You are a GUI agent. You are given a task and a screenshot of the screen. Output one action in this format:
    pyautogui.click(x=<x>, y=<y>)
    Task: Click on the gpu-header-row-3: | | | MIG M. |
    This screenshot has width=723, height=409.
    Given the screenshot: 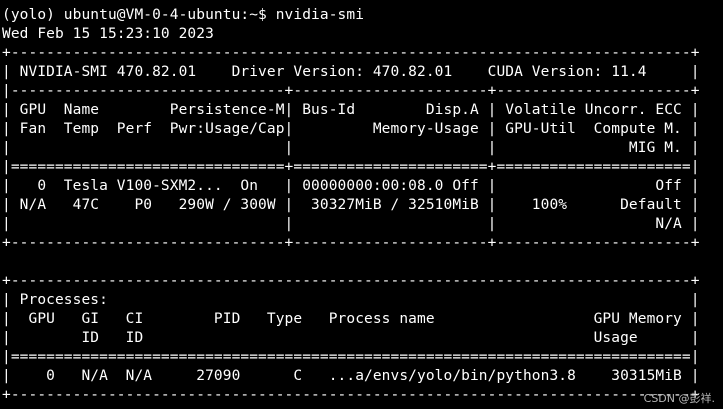 What is the action you would take?
    pyautogui.click(x=351, y=148)
    